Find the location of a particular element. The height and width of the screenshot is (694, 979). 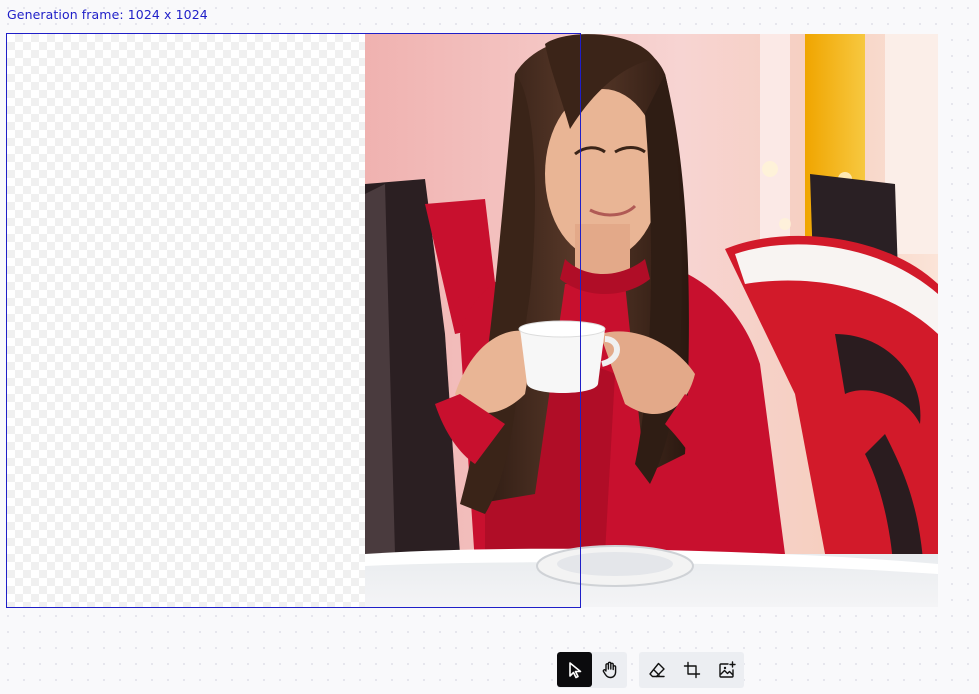

crop-frame-icon is located at coordinates (691, 669).